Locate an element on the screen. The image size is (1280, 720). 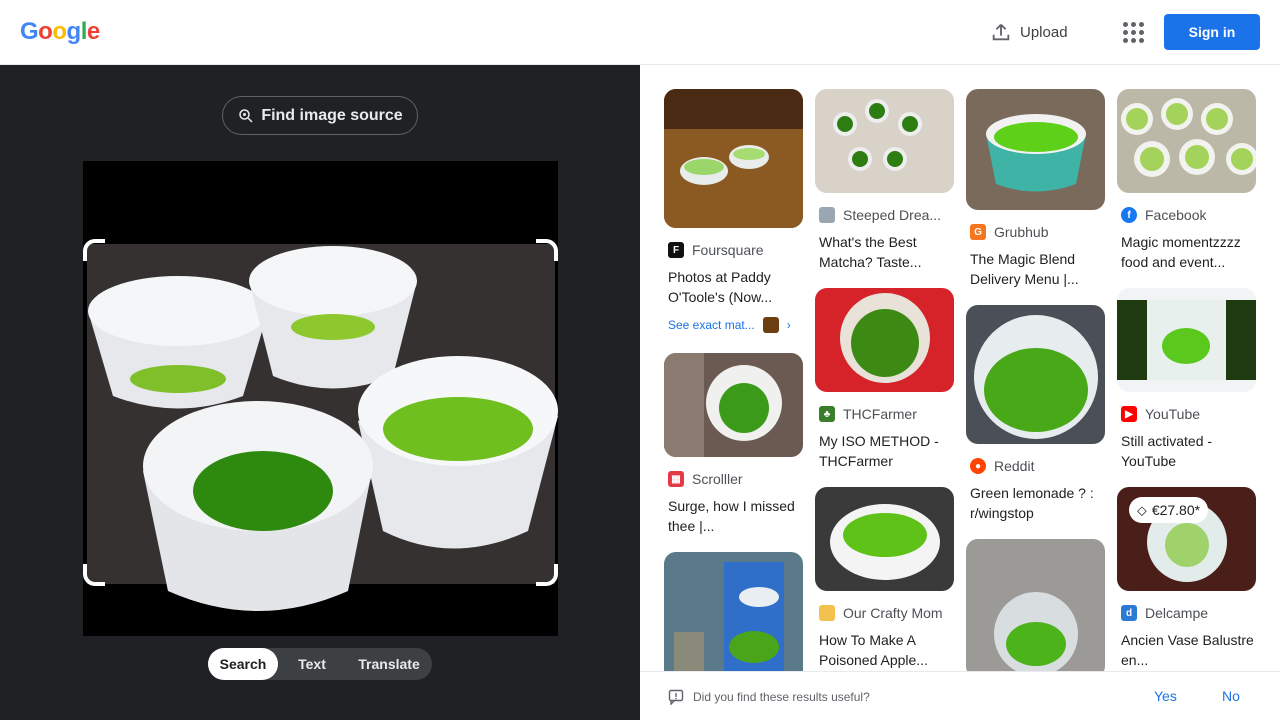
logo-letter: g is located at coordinates (74, 31).